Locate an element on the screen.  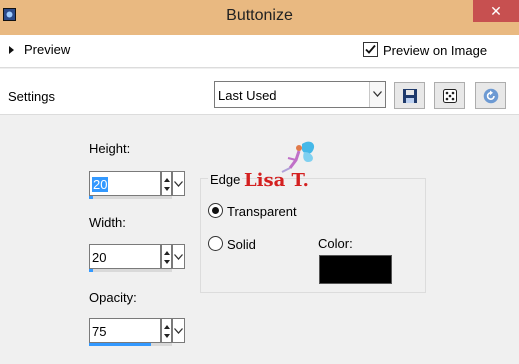
opacity-value: 75 is located at coordinates (99, 331).